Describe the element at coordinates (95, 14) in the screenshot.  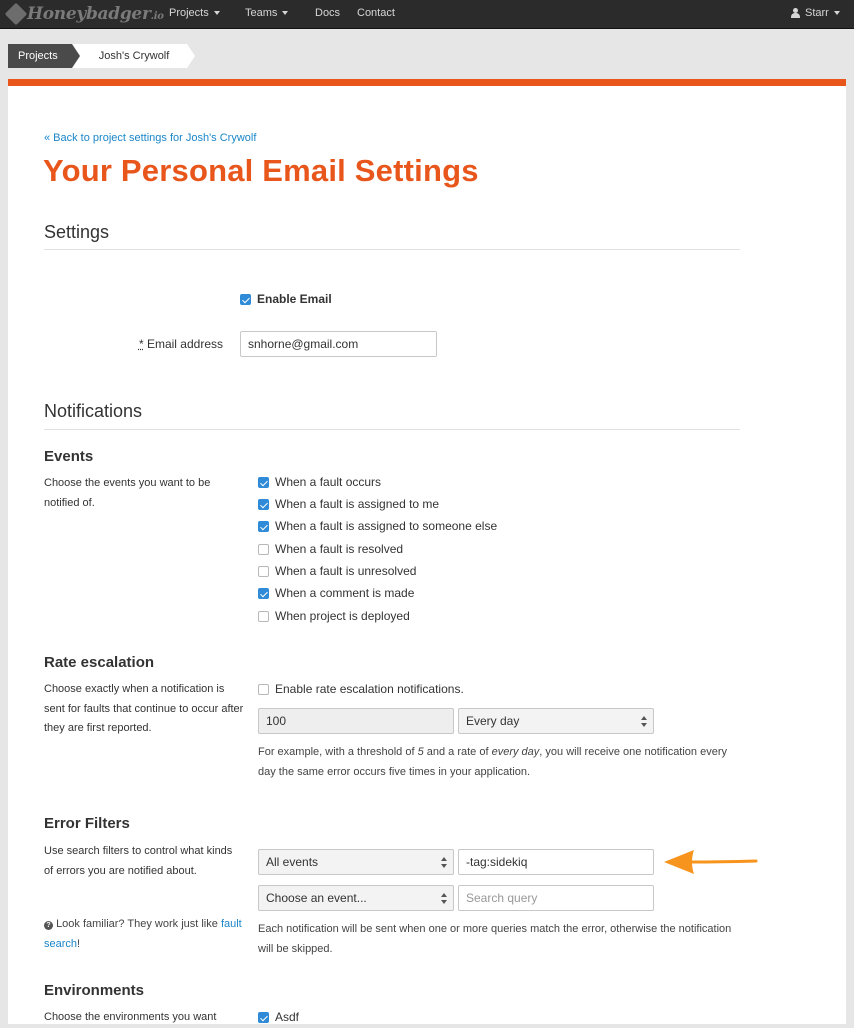
I see `logo-text: Honeybadger.io` at that location.